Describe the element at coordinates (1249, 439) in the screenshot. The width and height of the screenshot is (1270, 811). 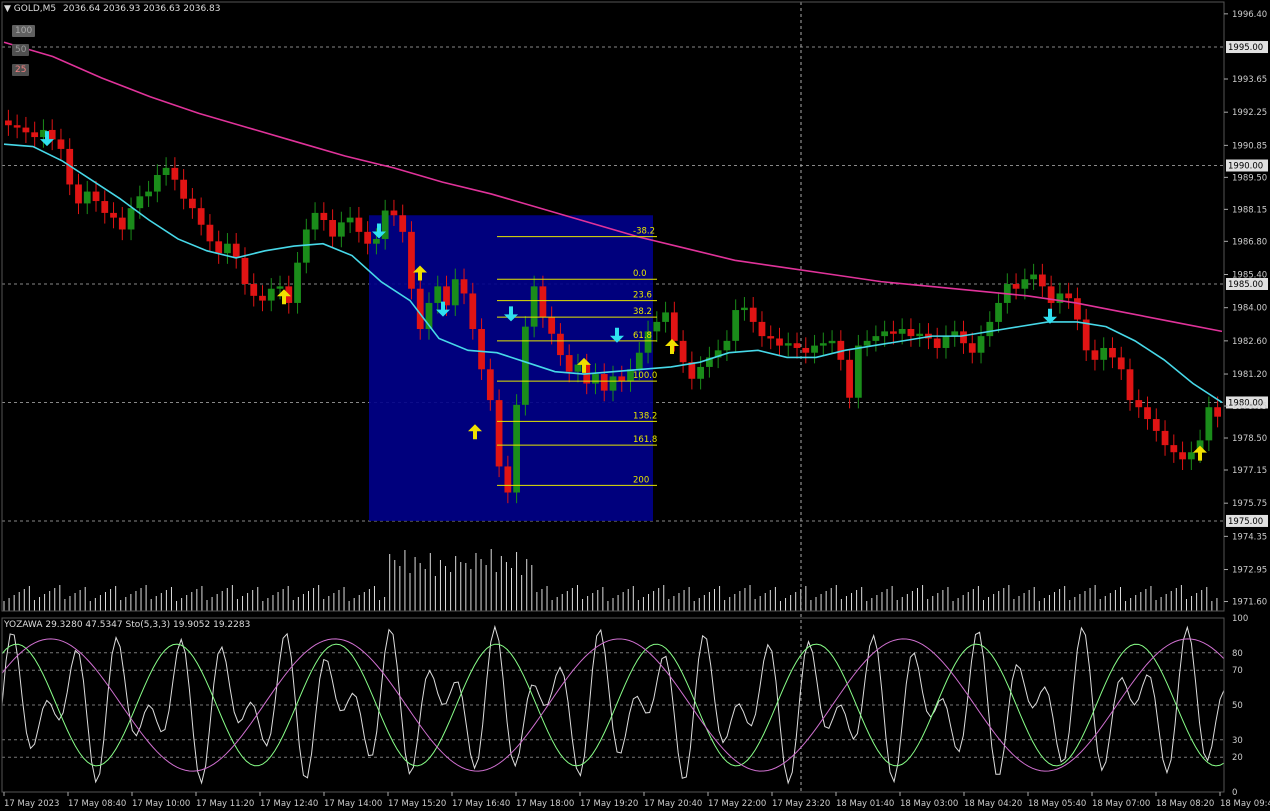
I see `price-tick-label: 1978.50` at that location.